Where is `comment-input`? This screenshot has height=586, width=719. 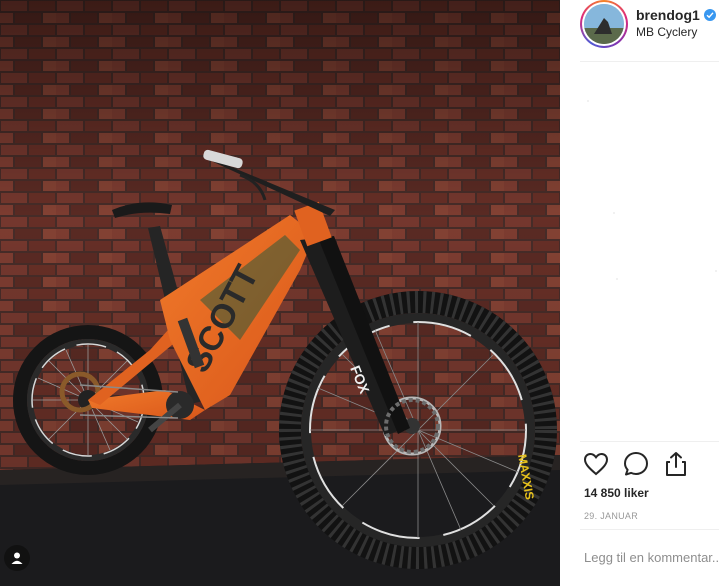 comment-input is located at coordinates (651, 557).